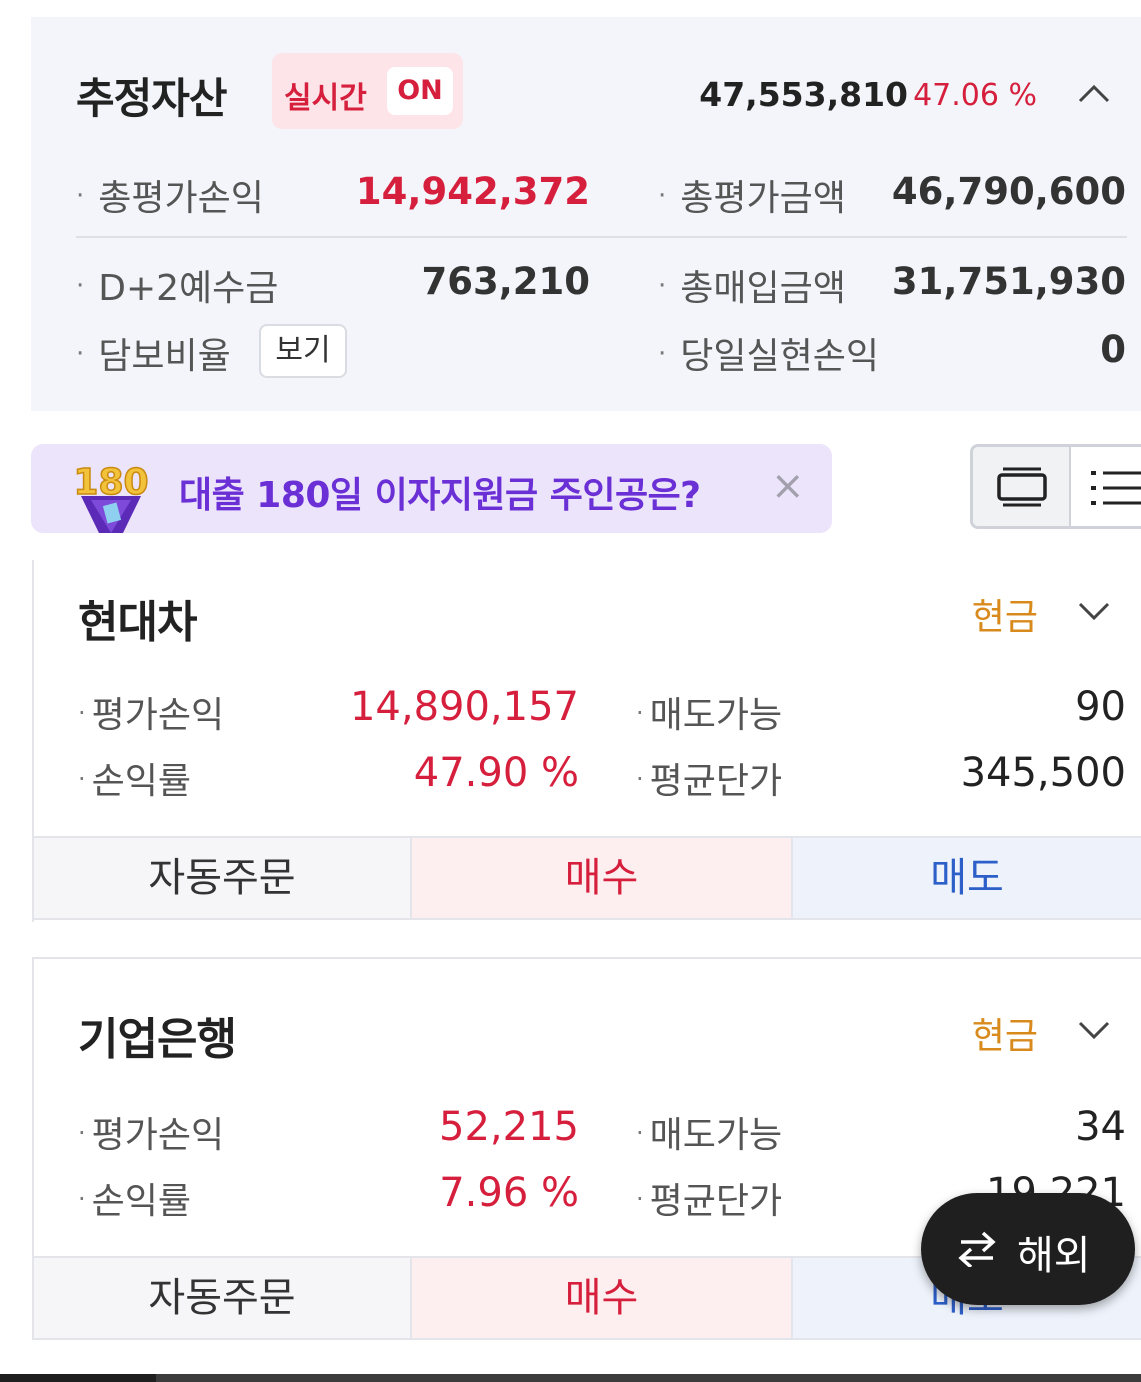  Describe the element at coordinates (78, 1378) in the screenshot. I see `scroll-indicator-segment` at that location.